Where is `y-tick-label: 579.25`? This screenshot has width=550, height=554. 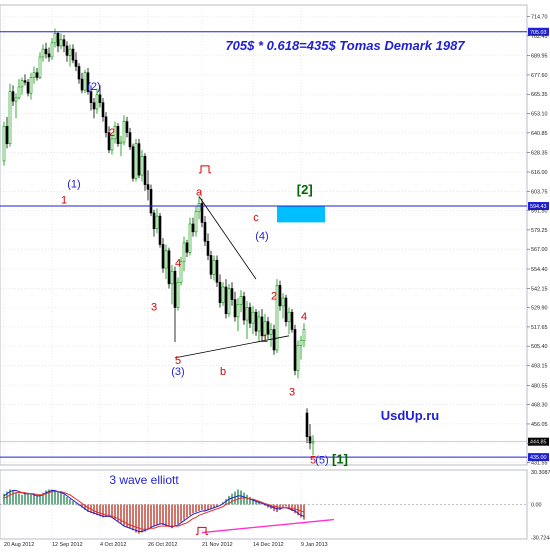 y-tick-label: 579.25 is located at coordinates (539, 231).